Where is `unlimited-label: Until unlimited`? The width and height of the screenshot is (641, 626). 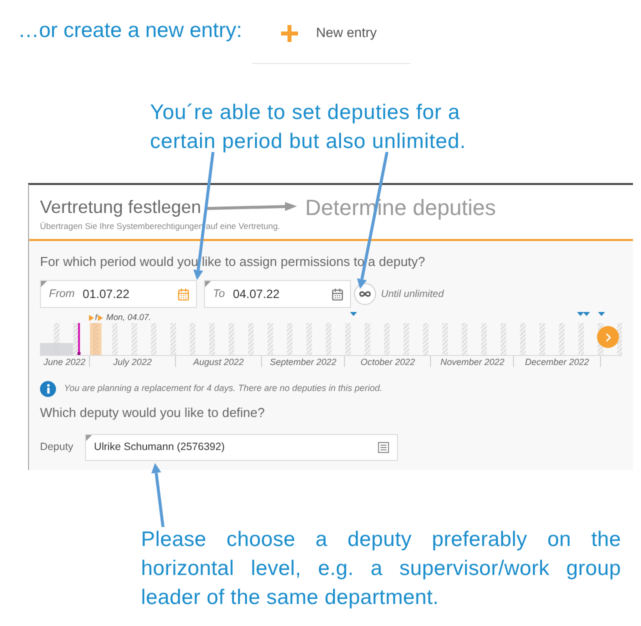 unlimited-label: Until unlimited is located at coordinates (412, 295).